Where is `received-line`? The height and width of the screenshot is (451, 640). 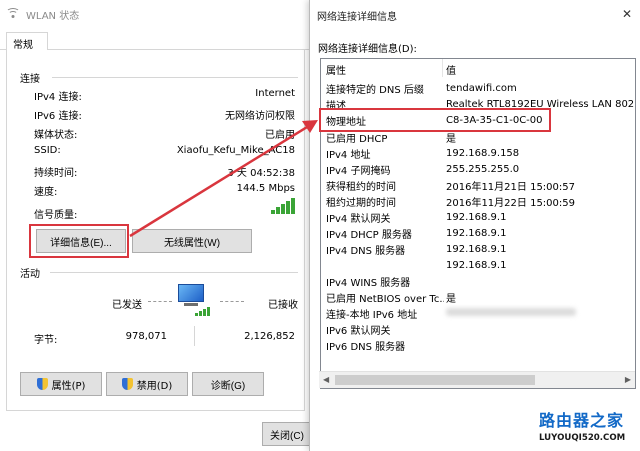
received-line is located at coordinates (232, 301).